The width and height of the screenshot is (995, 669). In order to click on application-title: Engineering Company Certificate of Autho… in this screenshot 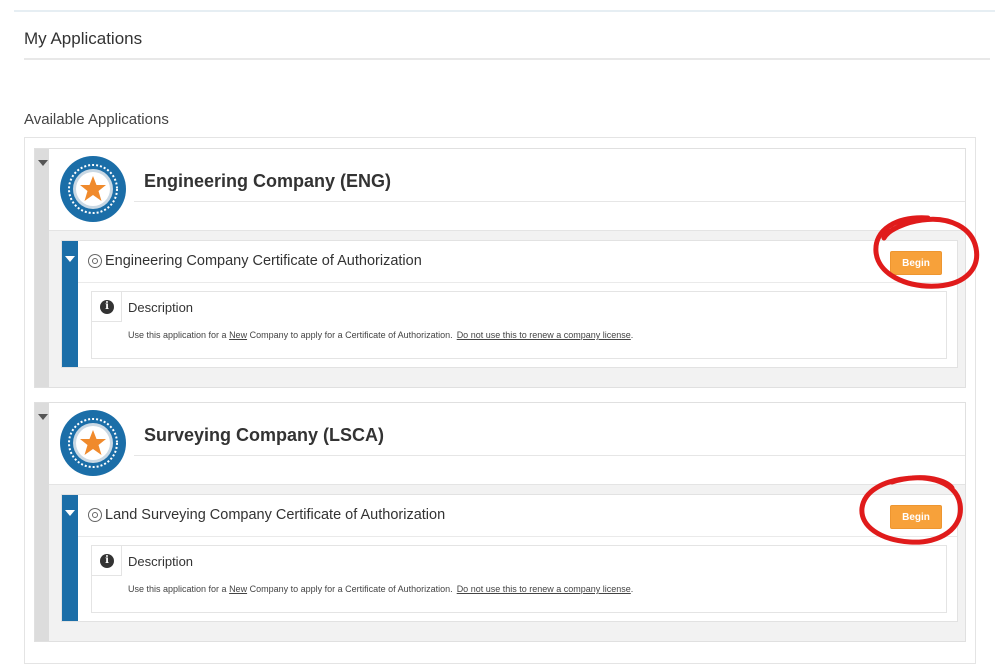, I will do `click(263, 261)`.